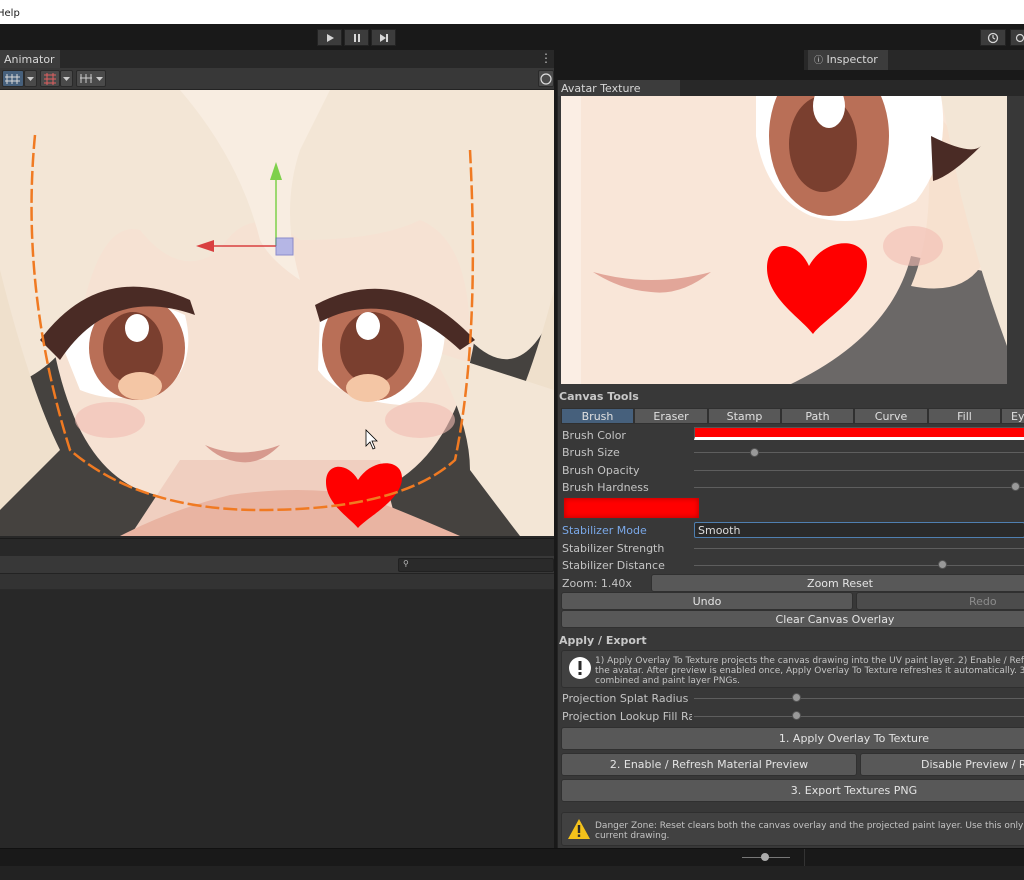  I want to click on zoom-reset-button: Zoom Reset, so click(837, 583).